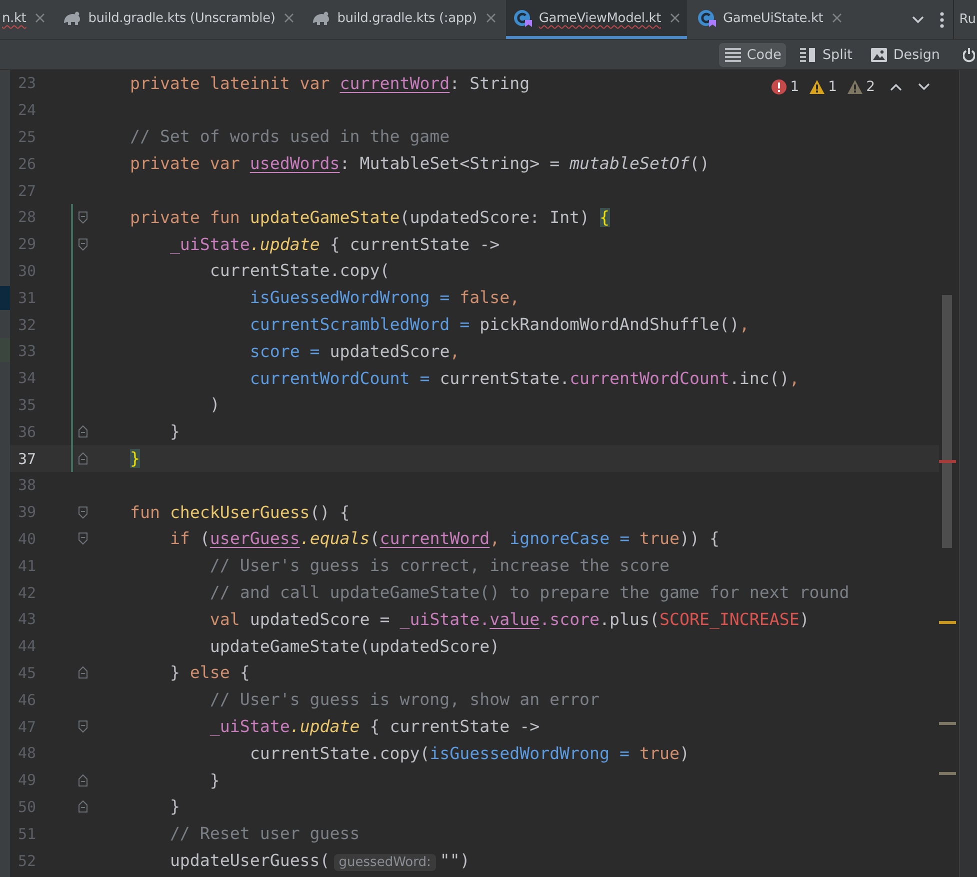 This screenshot has width=977, height=877. What do you see at coordinates (26, 163) in the screenshot?
I see `line-number: 26` at bounding box center [26, 163].